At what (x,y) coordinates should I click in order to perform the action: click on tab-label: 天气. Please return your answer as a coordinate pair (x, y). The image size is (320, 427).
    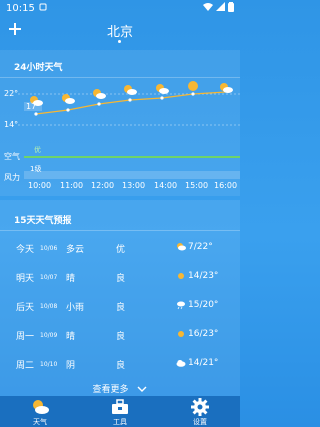
    Looking at the image, I should click on (40, 422).